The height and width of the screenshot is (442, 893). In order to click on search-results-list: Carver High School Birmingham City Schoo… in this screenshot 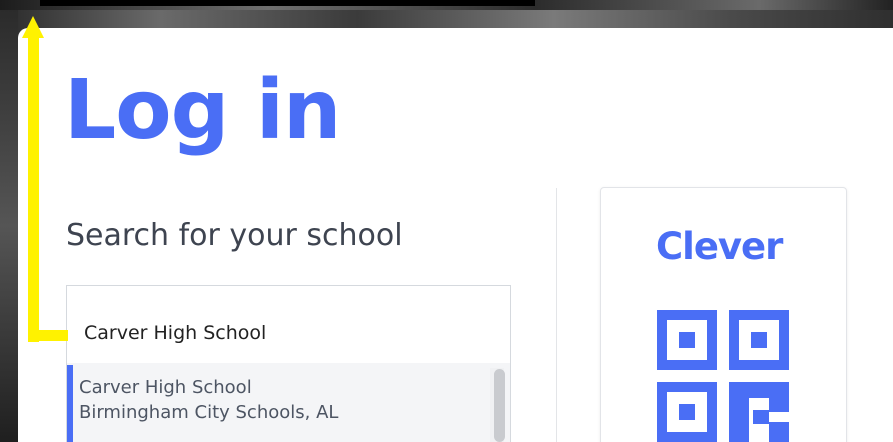, I will do `click(288, 402)`.